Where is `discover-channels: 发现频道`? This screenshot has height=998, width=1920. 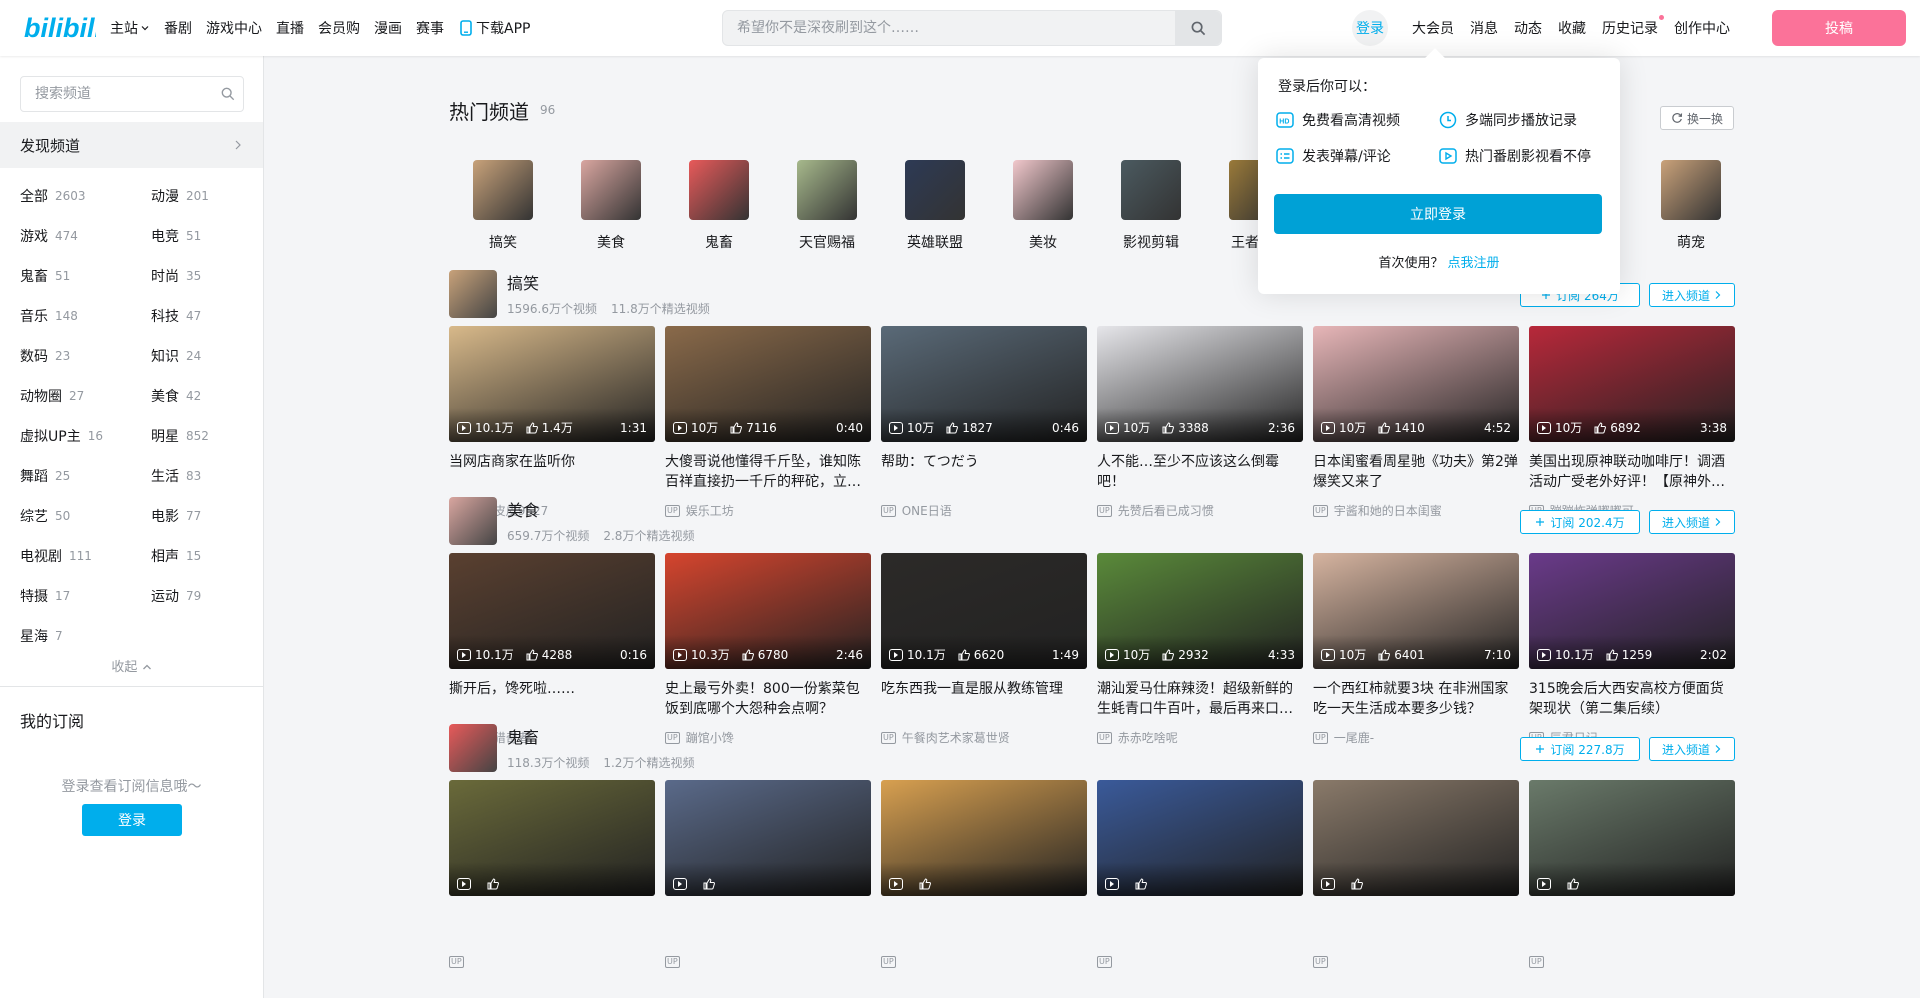
discover-channels: 发现频道 is located at coordinates (131, 145).